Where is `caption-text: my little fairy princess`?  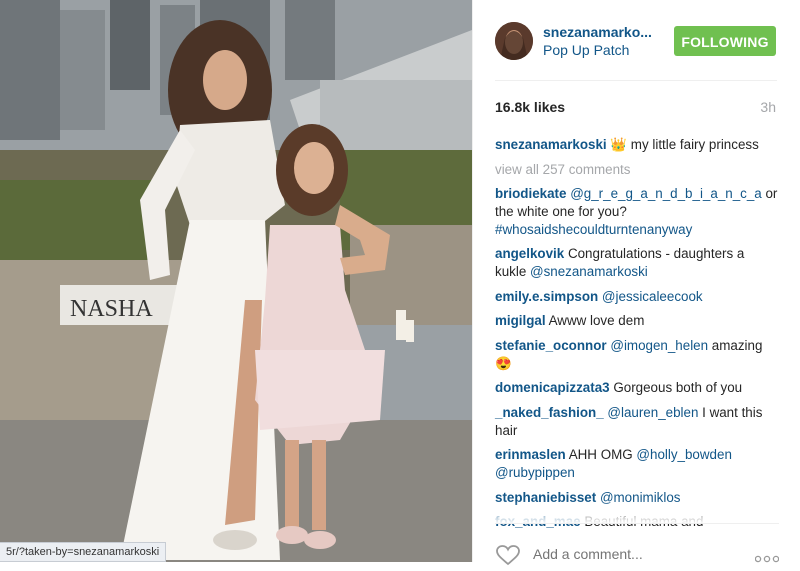 caption-text: my little fairy princess is located at coordinates (693, 144).